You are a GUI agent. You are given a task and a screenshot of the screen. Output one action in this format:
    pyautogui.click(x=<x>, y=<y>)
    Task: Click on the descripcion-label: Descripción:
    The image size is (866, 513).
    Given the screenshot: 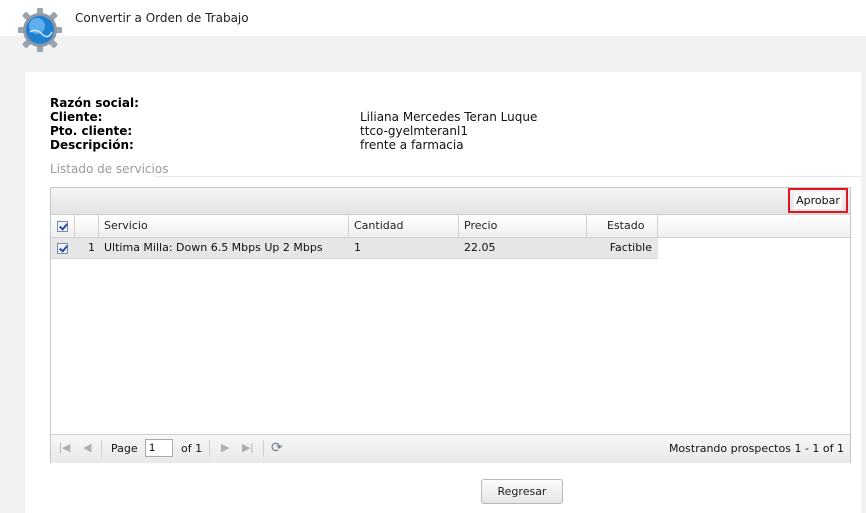 What is the action you would take?
    pyautogui.click(x=92, y=145)
    